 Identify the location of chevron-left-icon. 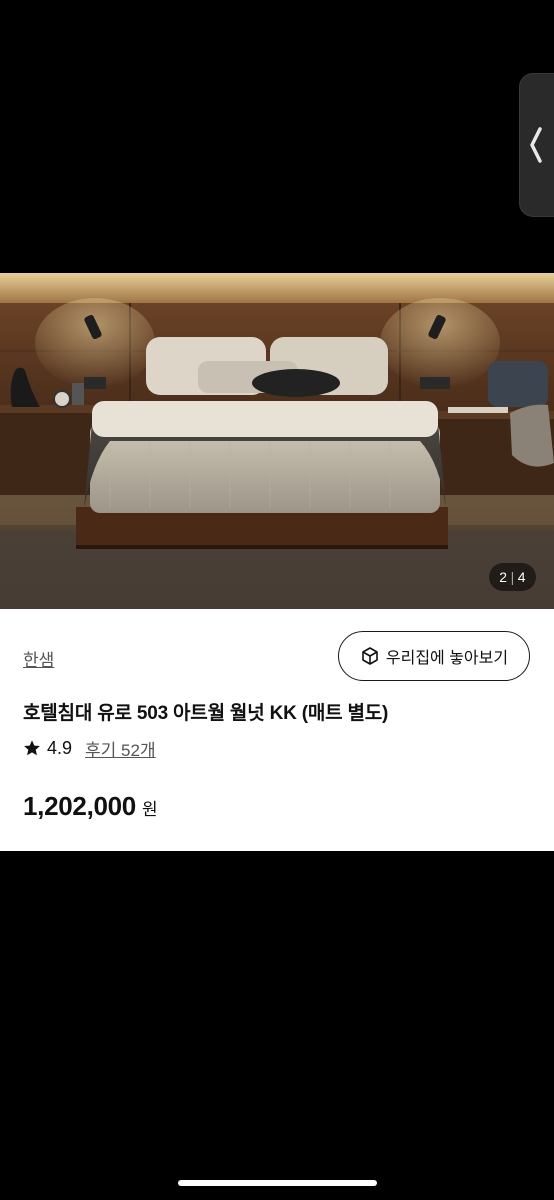
(535, 145).